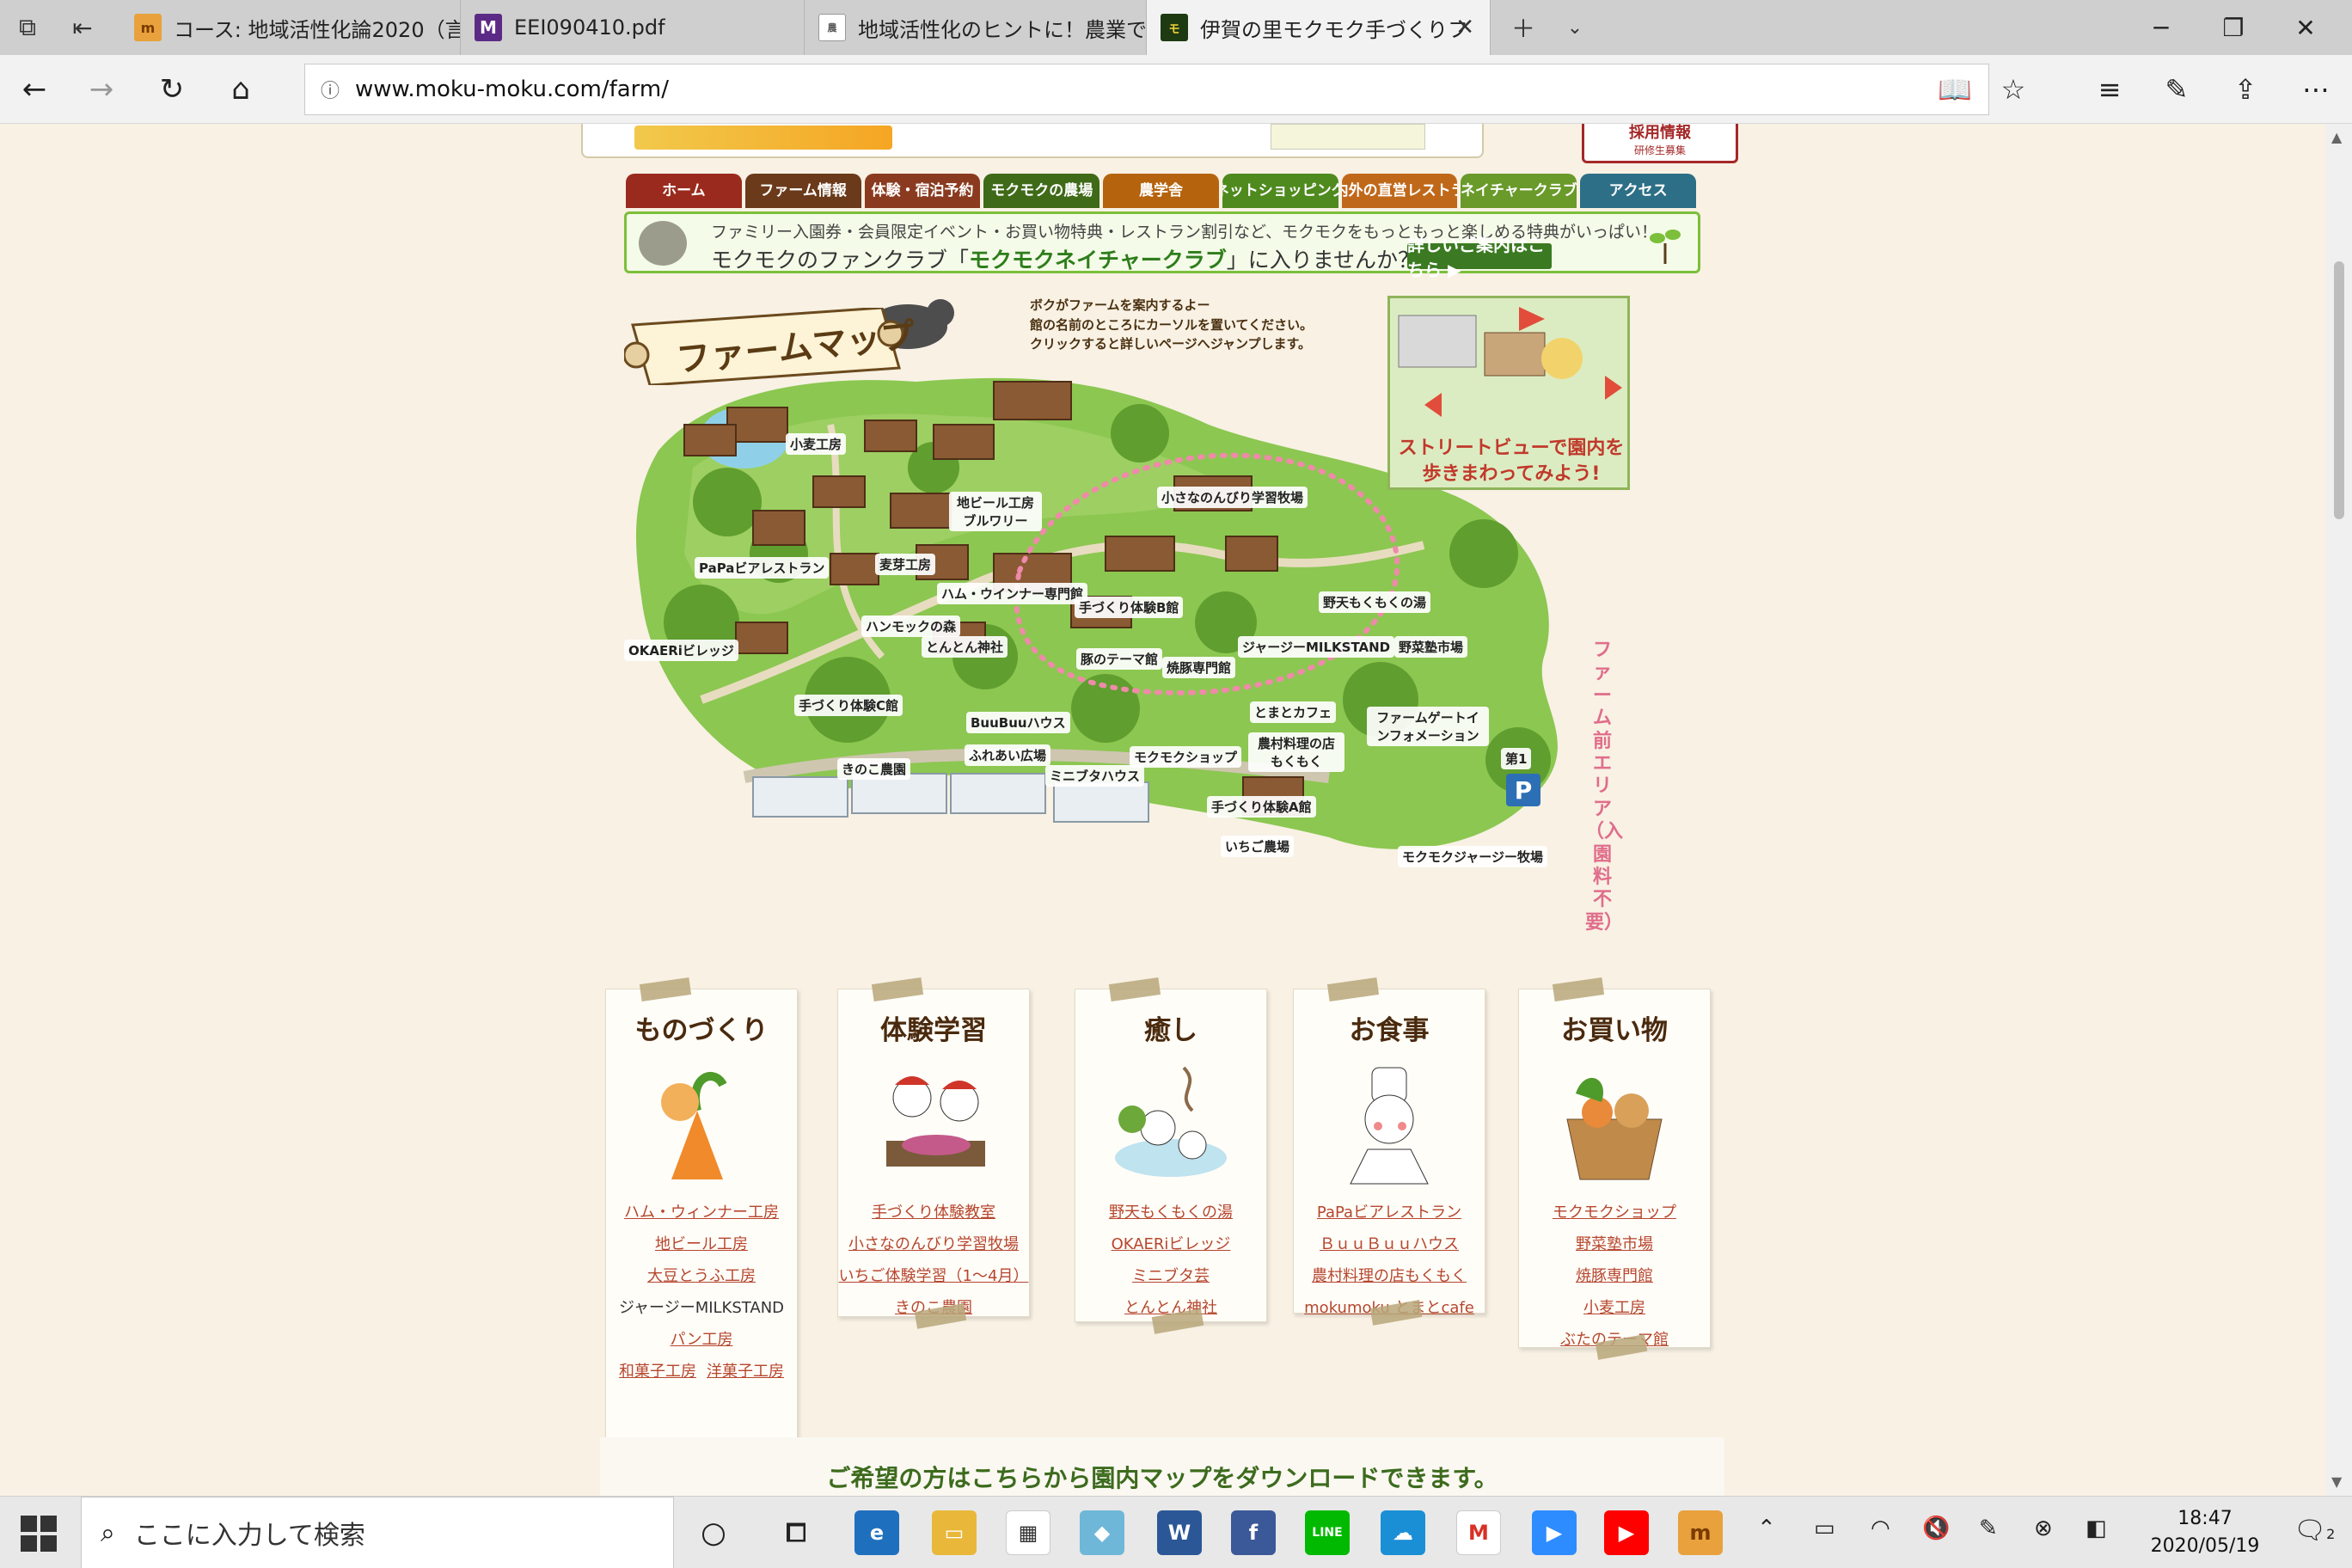 Image resolution: width=2352 pixels, height=1568 pixels. What do you see at coordinates (2043, 1528) in the screenshot?
I see `dropbox-status-icon: ⊗` at bounding box center [2043, 1528].